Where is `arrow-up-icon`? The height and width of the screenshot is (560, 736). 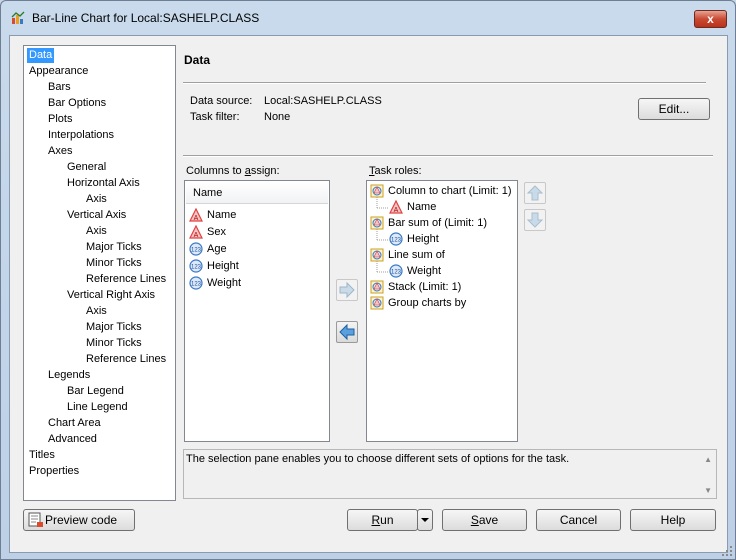 arrow-up-icon is located at coordinates (535, 193).